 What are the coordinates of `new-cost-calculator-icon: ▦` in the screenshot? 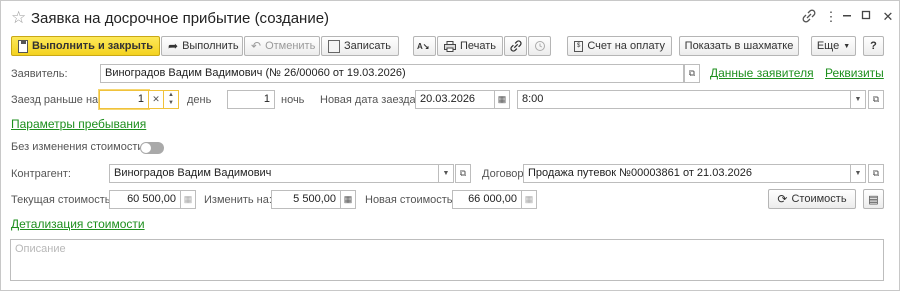 It's located at (529, 199).